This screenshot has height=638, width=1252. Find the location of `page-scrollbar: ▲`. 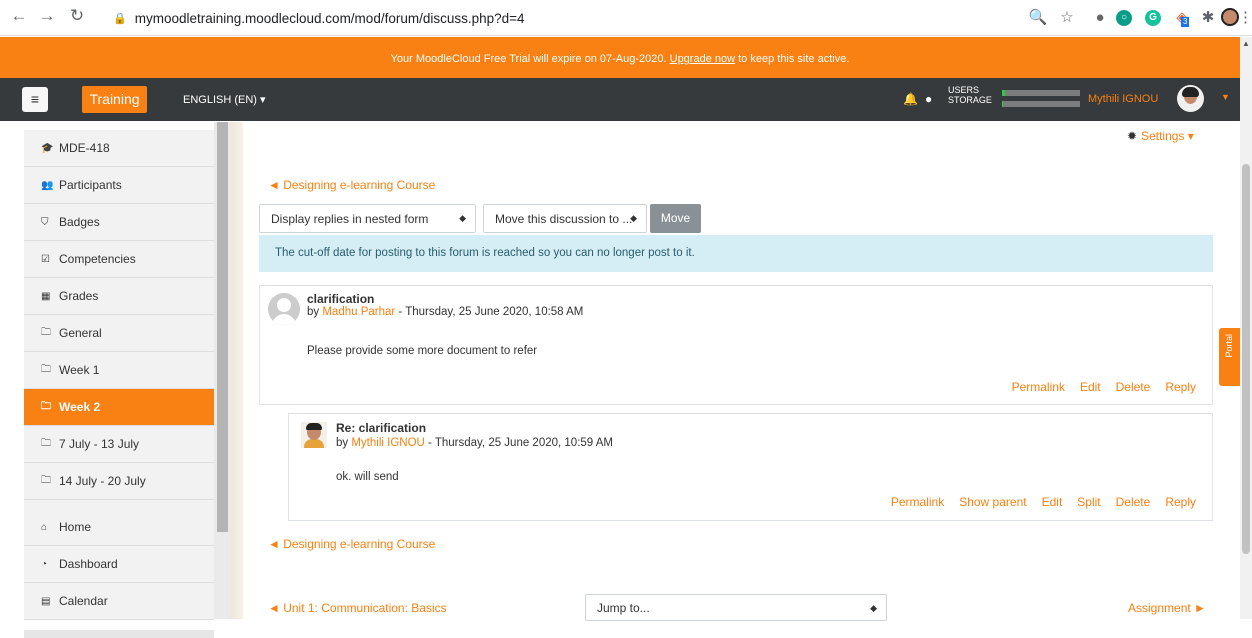

page-scrollbar: ▲ is located at coordinates (1246, 328).